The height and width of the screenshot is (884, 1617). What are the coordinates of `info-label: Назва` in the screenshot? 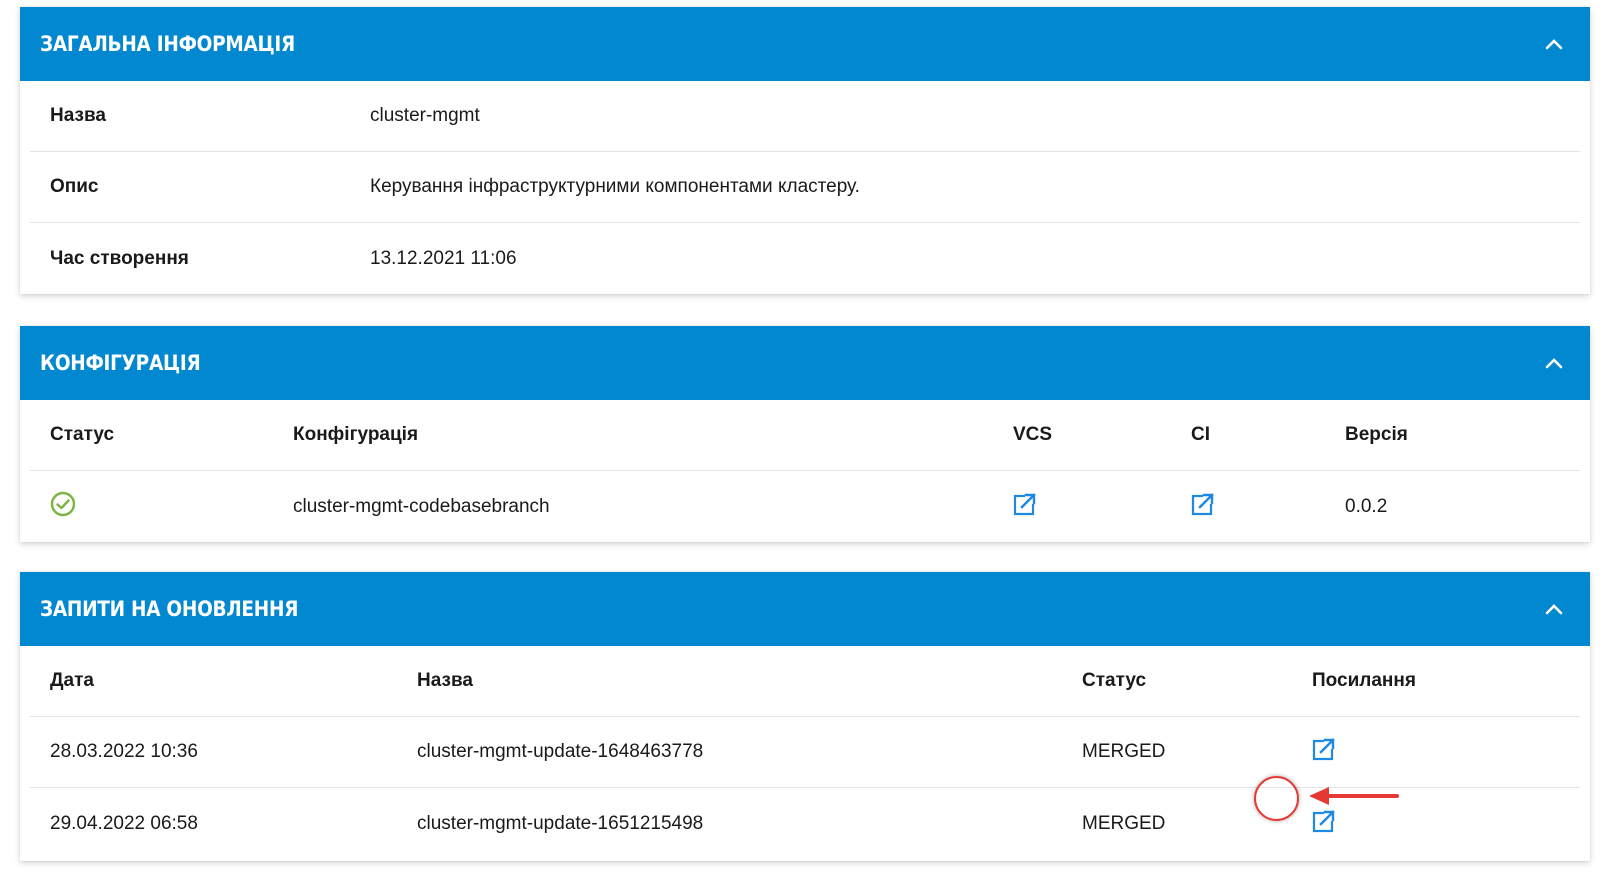 It's located at (78, 115).